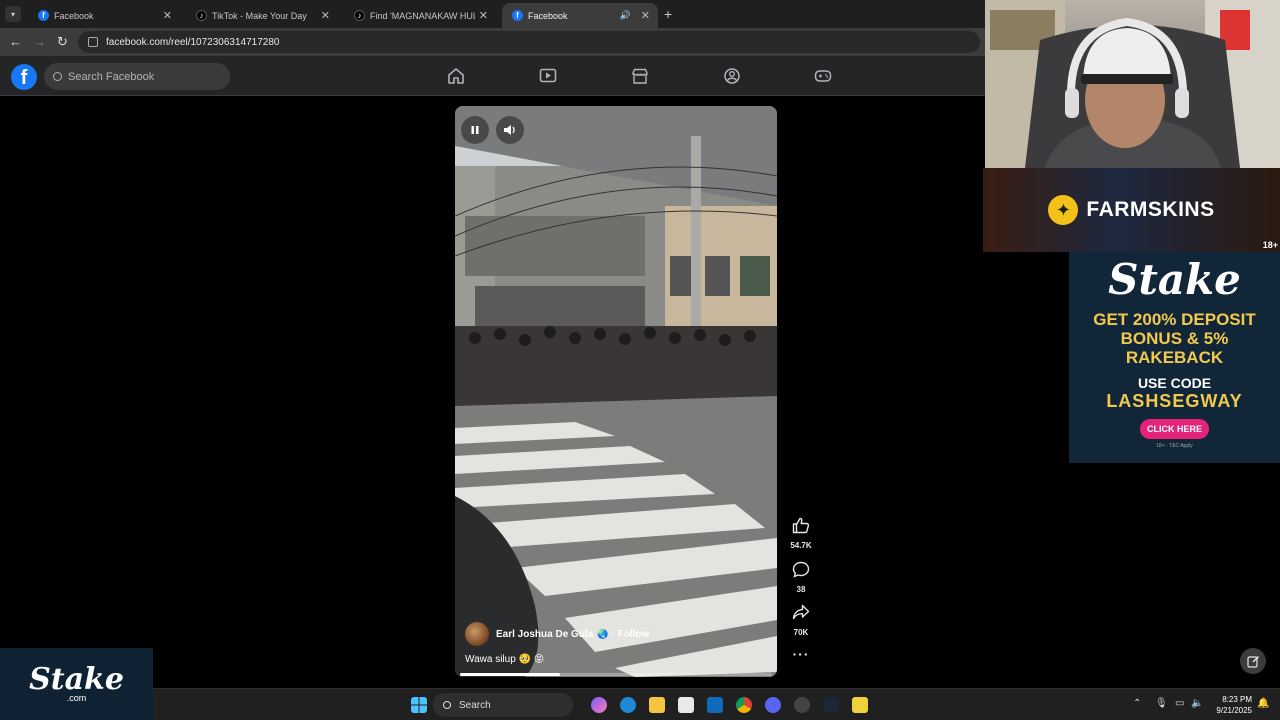 Image resolution: width=1280 pixels, height=720 pixels. I want to click on author-avatar, so click(477, 634).